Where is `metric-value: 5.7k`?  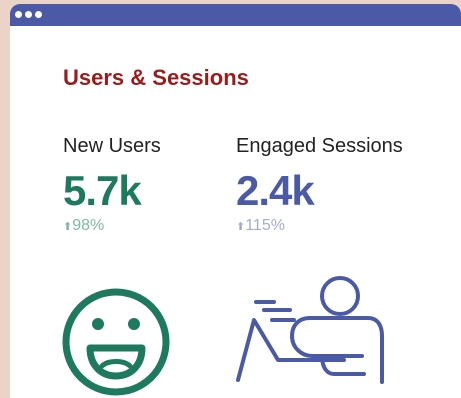
metric-value: 5.7k is located at coordinates (102, 190).